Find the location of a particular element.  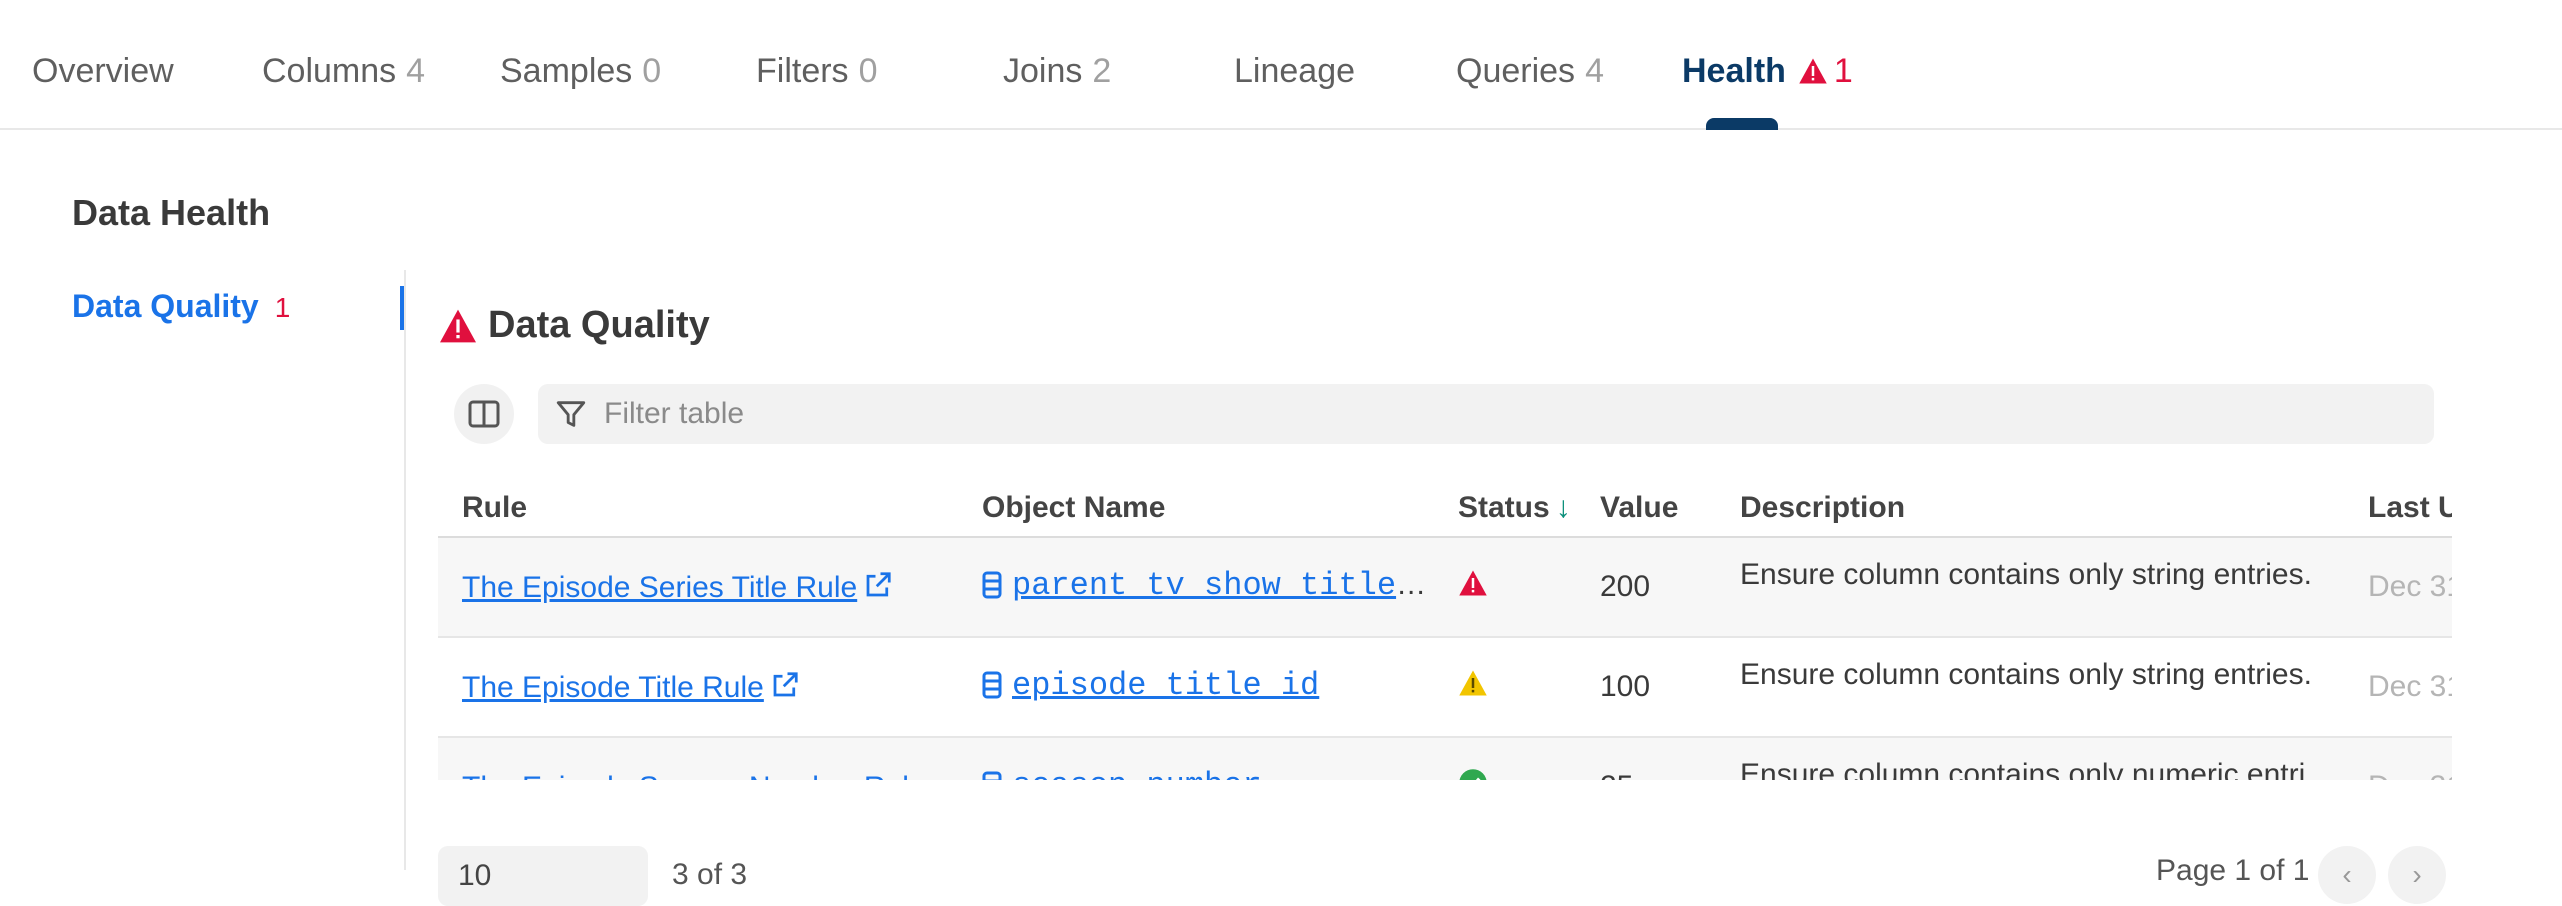

filter-icon is located at coordinates (571, 414).